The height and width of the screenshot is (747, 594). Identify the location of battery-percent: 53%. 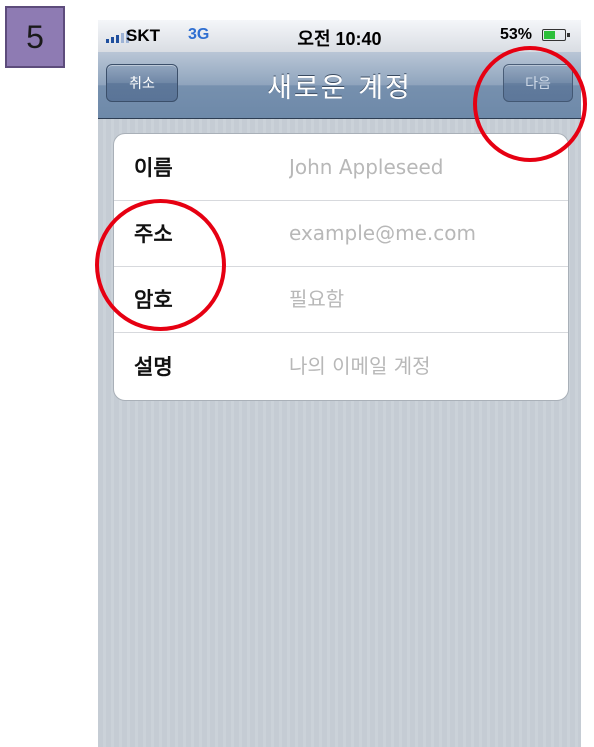
(516, 34).